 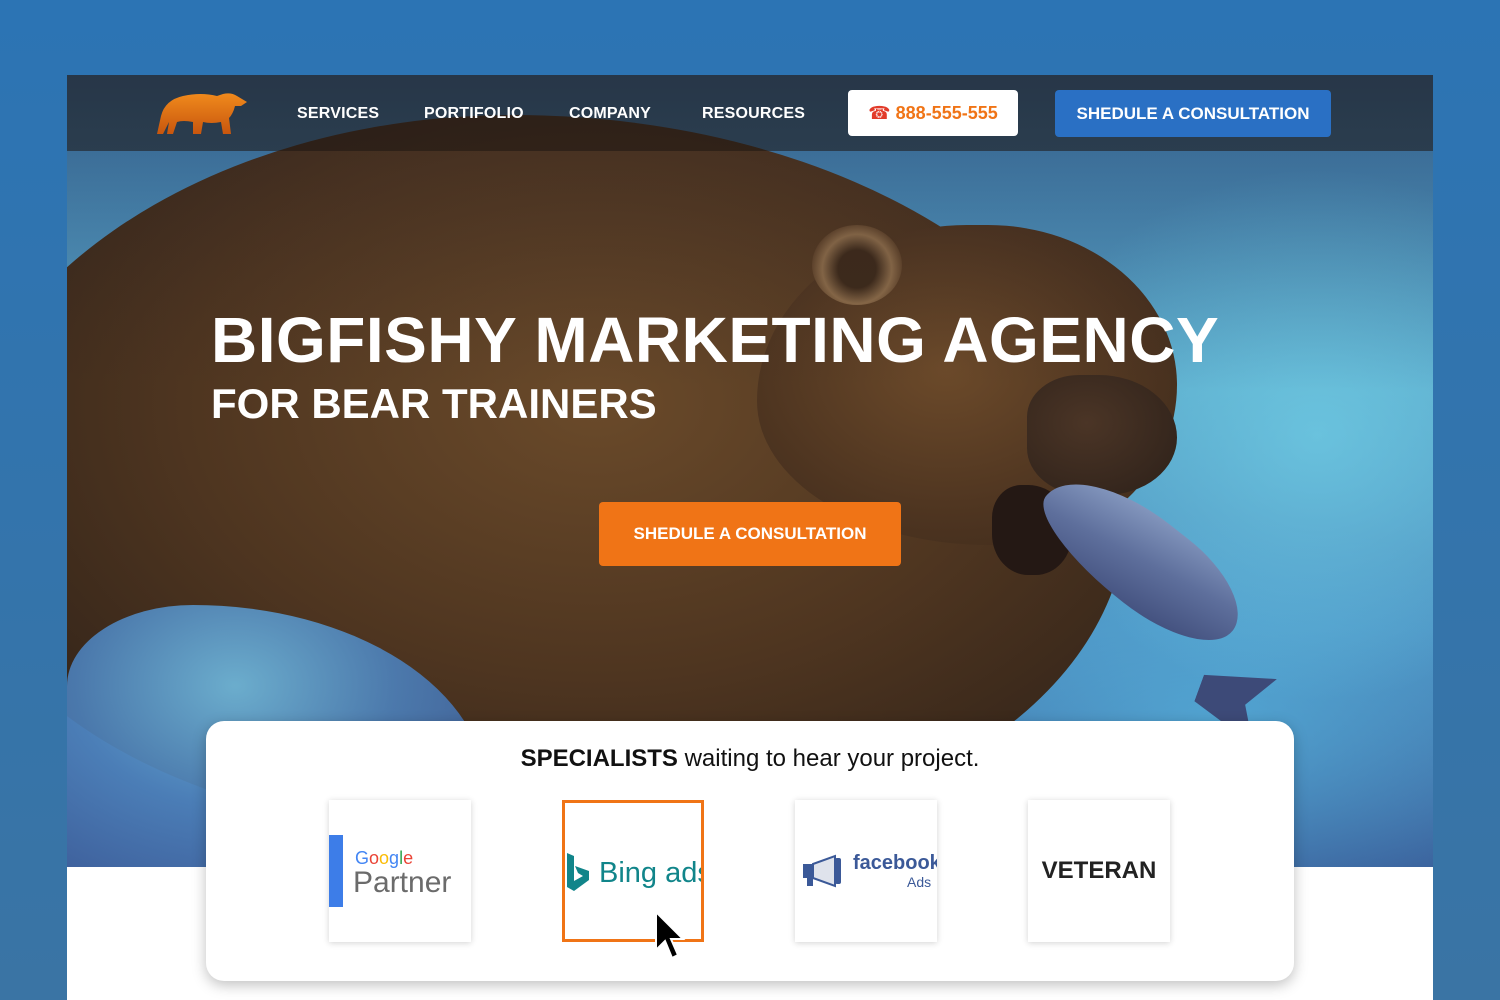 What do you see at coordinates (822, 871) in the screenshot?
I see `megaphone-icon` at bounding box center [822, 871].